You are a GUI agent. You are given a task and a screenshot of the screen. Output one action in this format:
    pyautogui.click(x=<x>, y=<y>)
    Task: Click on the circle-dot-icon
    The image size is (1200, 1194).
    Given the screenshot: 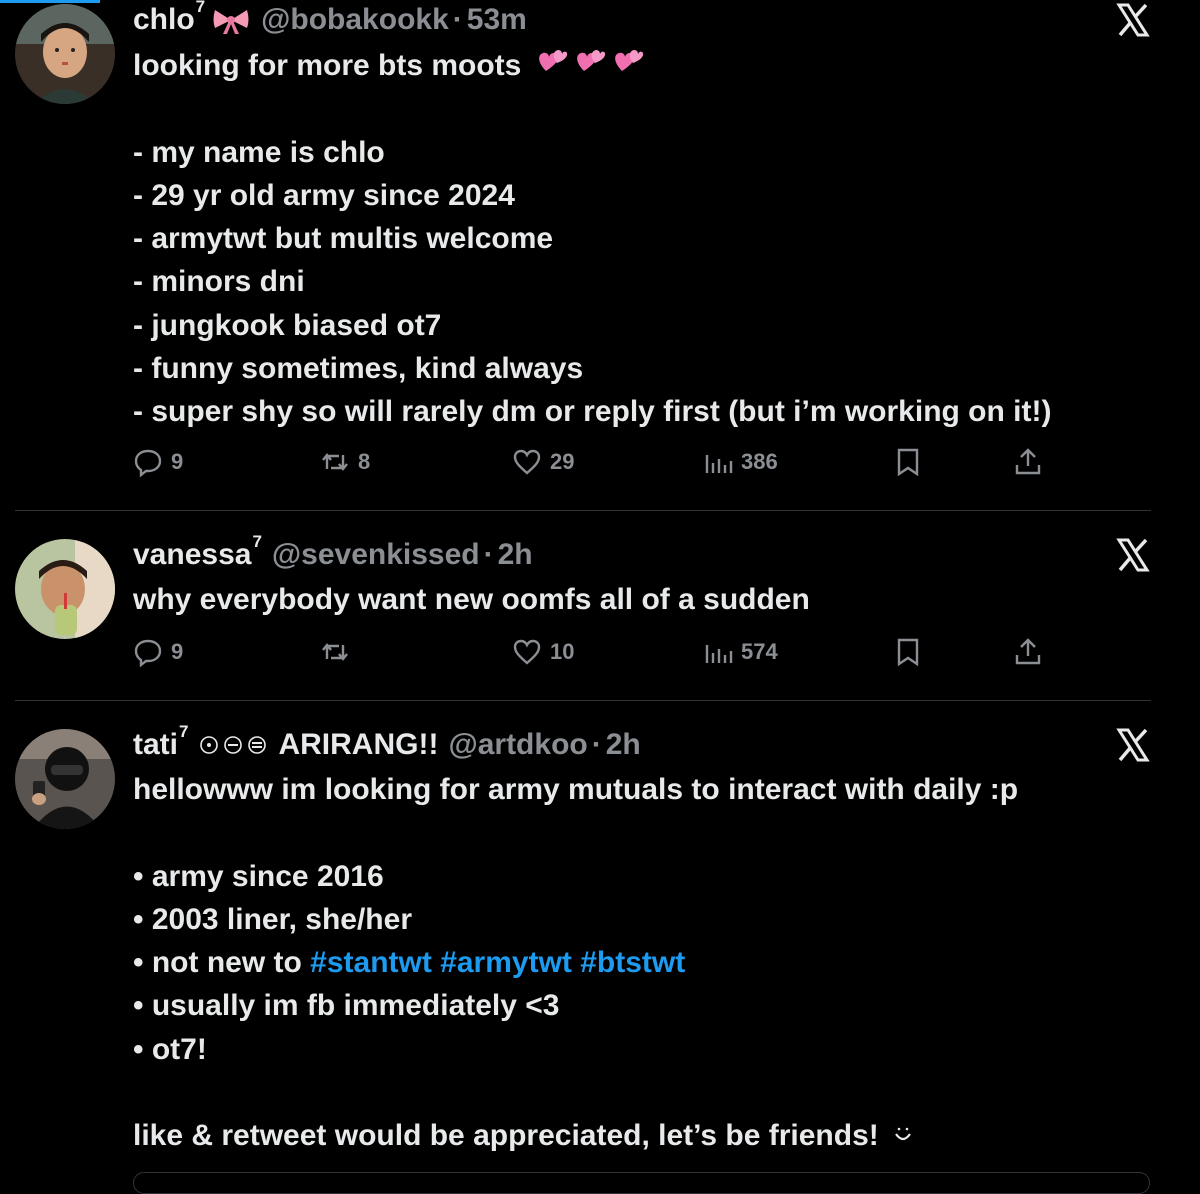 What is the action you would take?
    pyautogui.click(x=209, y=745)
    